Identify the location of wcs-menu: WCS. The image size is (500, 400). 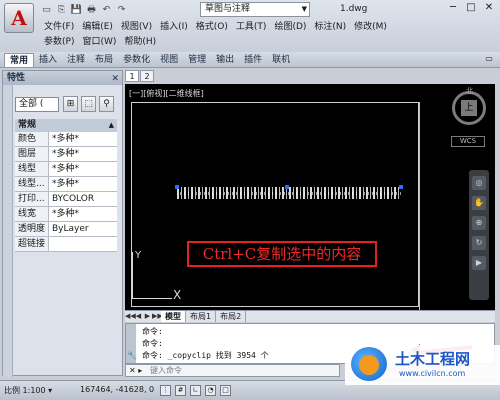
(468, 141).